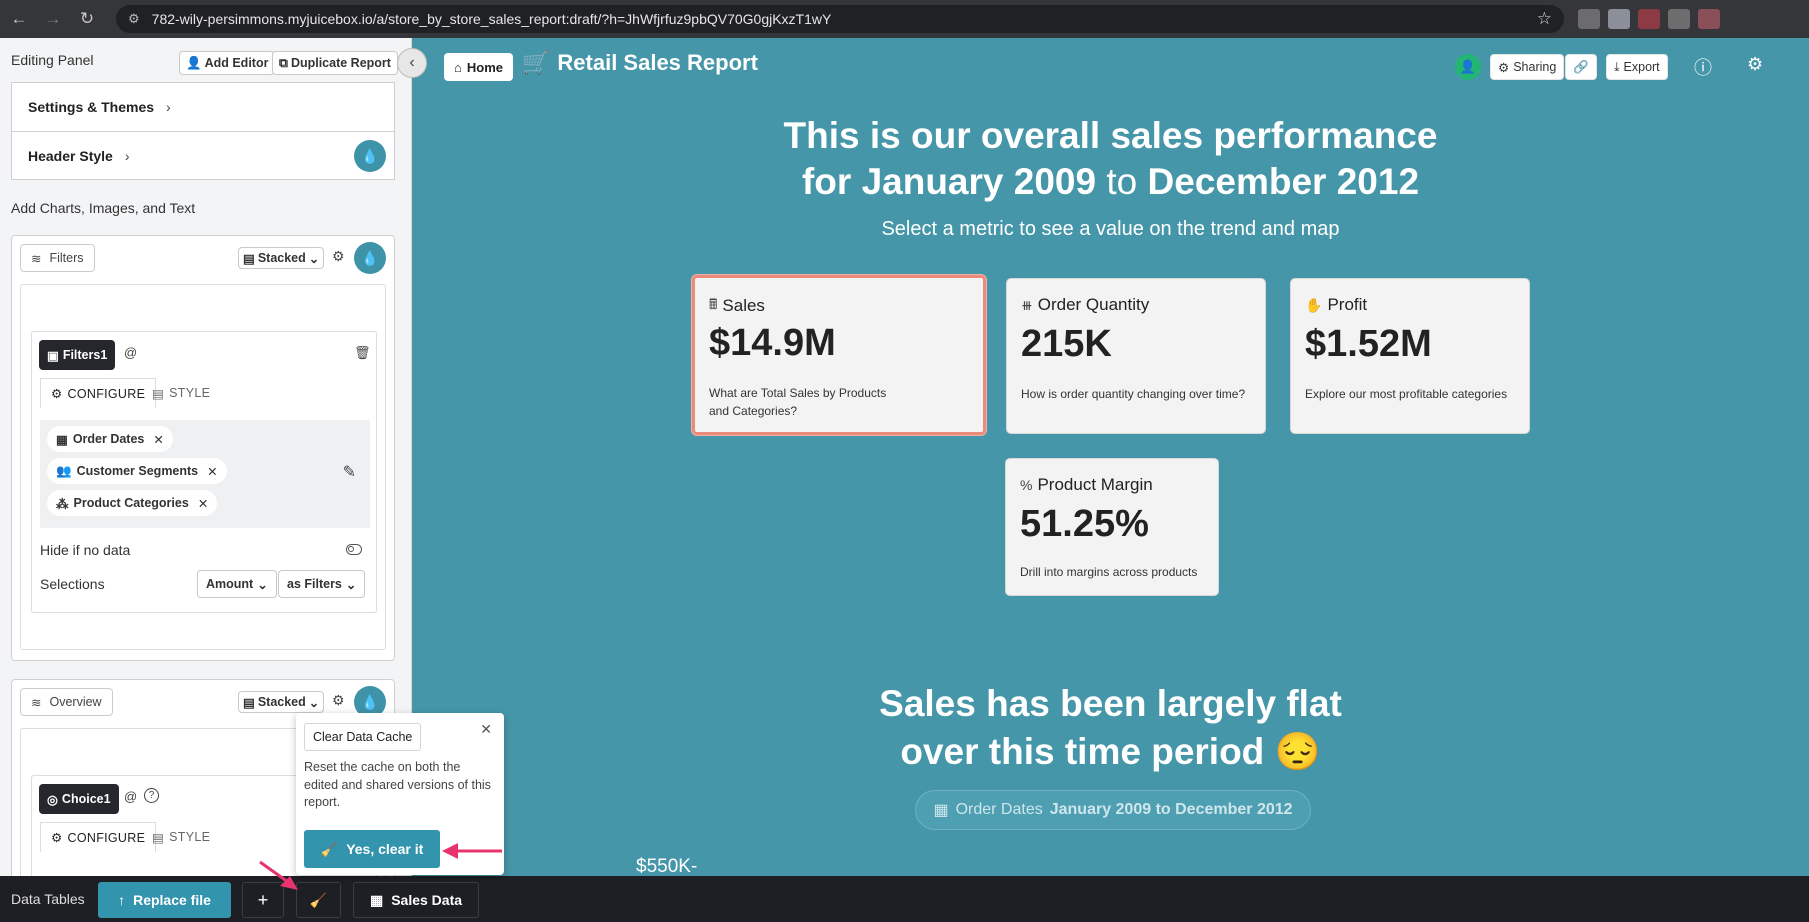 This screenshot has height=922, width=1809. What do you see at coordinates (137, 471) in the screenshot?
I see `pill-customer-segments: 👥 Customer Segments ✕` at bounding box center [137, 471].